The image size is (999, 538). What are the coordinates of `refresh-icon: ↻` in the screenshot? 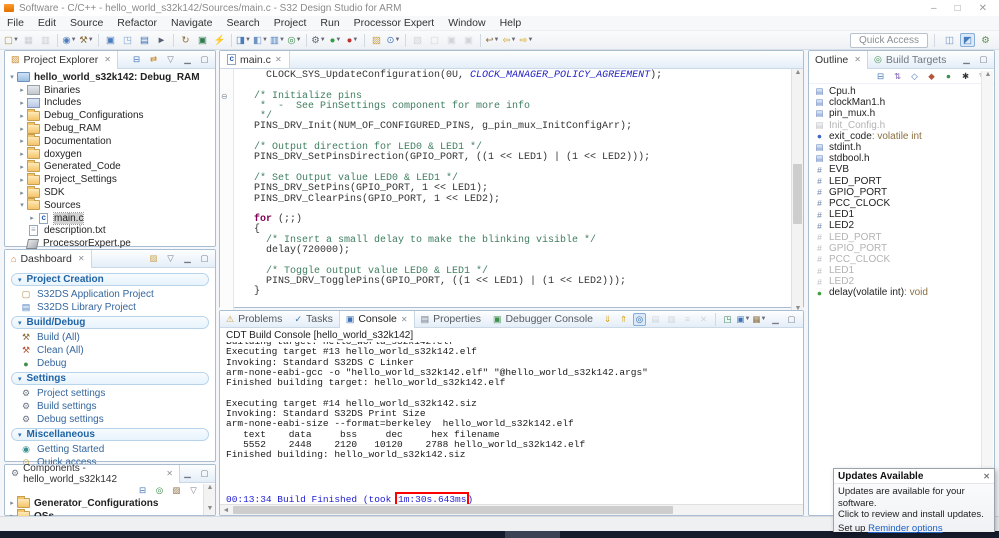 It's located at (185, 40).